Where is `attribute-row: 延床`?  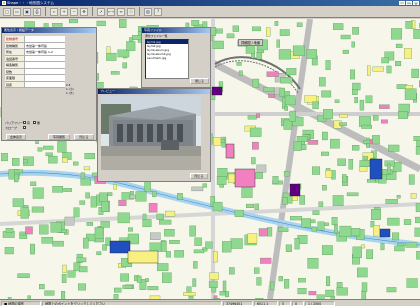
attribute-row: 延床 is located at coordinates (35, 84).